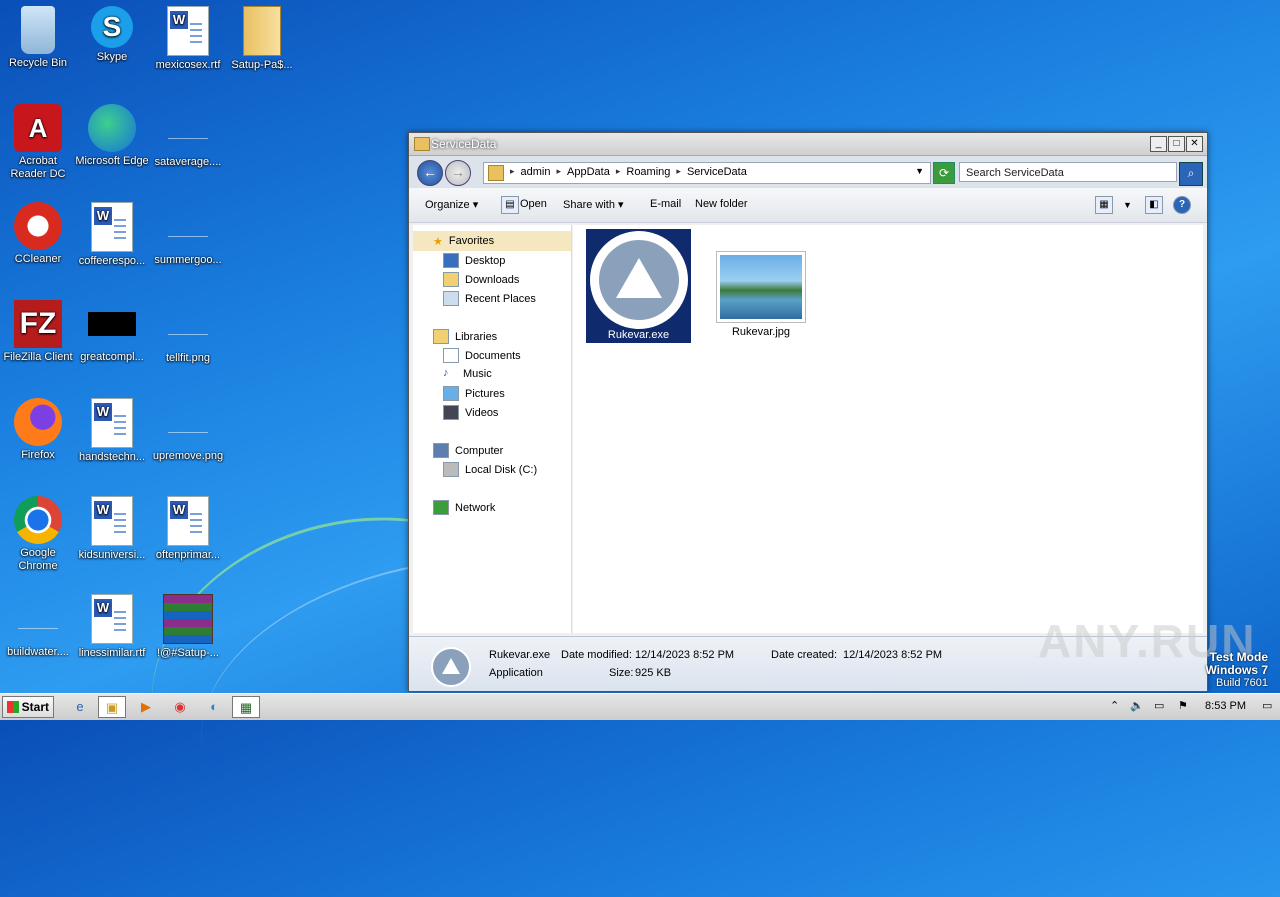  I want to click on view-icon: ▦, so click(1104, 205).